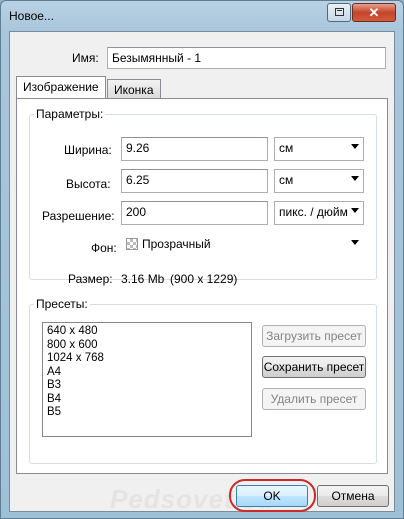 This screenshot has width=404, height=519. I want to click on list-item: B5, so click(147, 413).